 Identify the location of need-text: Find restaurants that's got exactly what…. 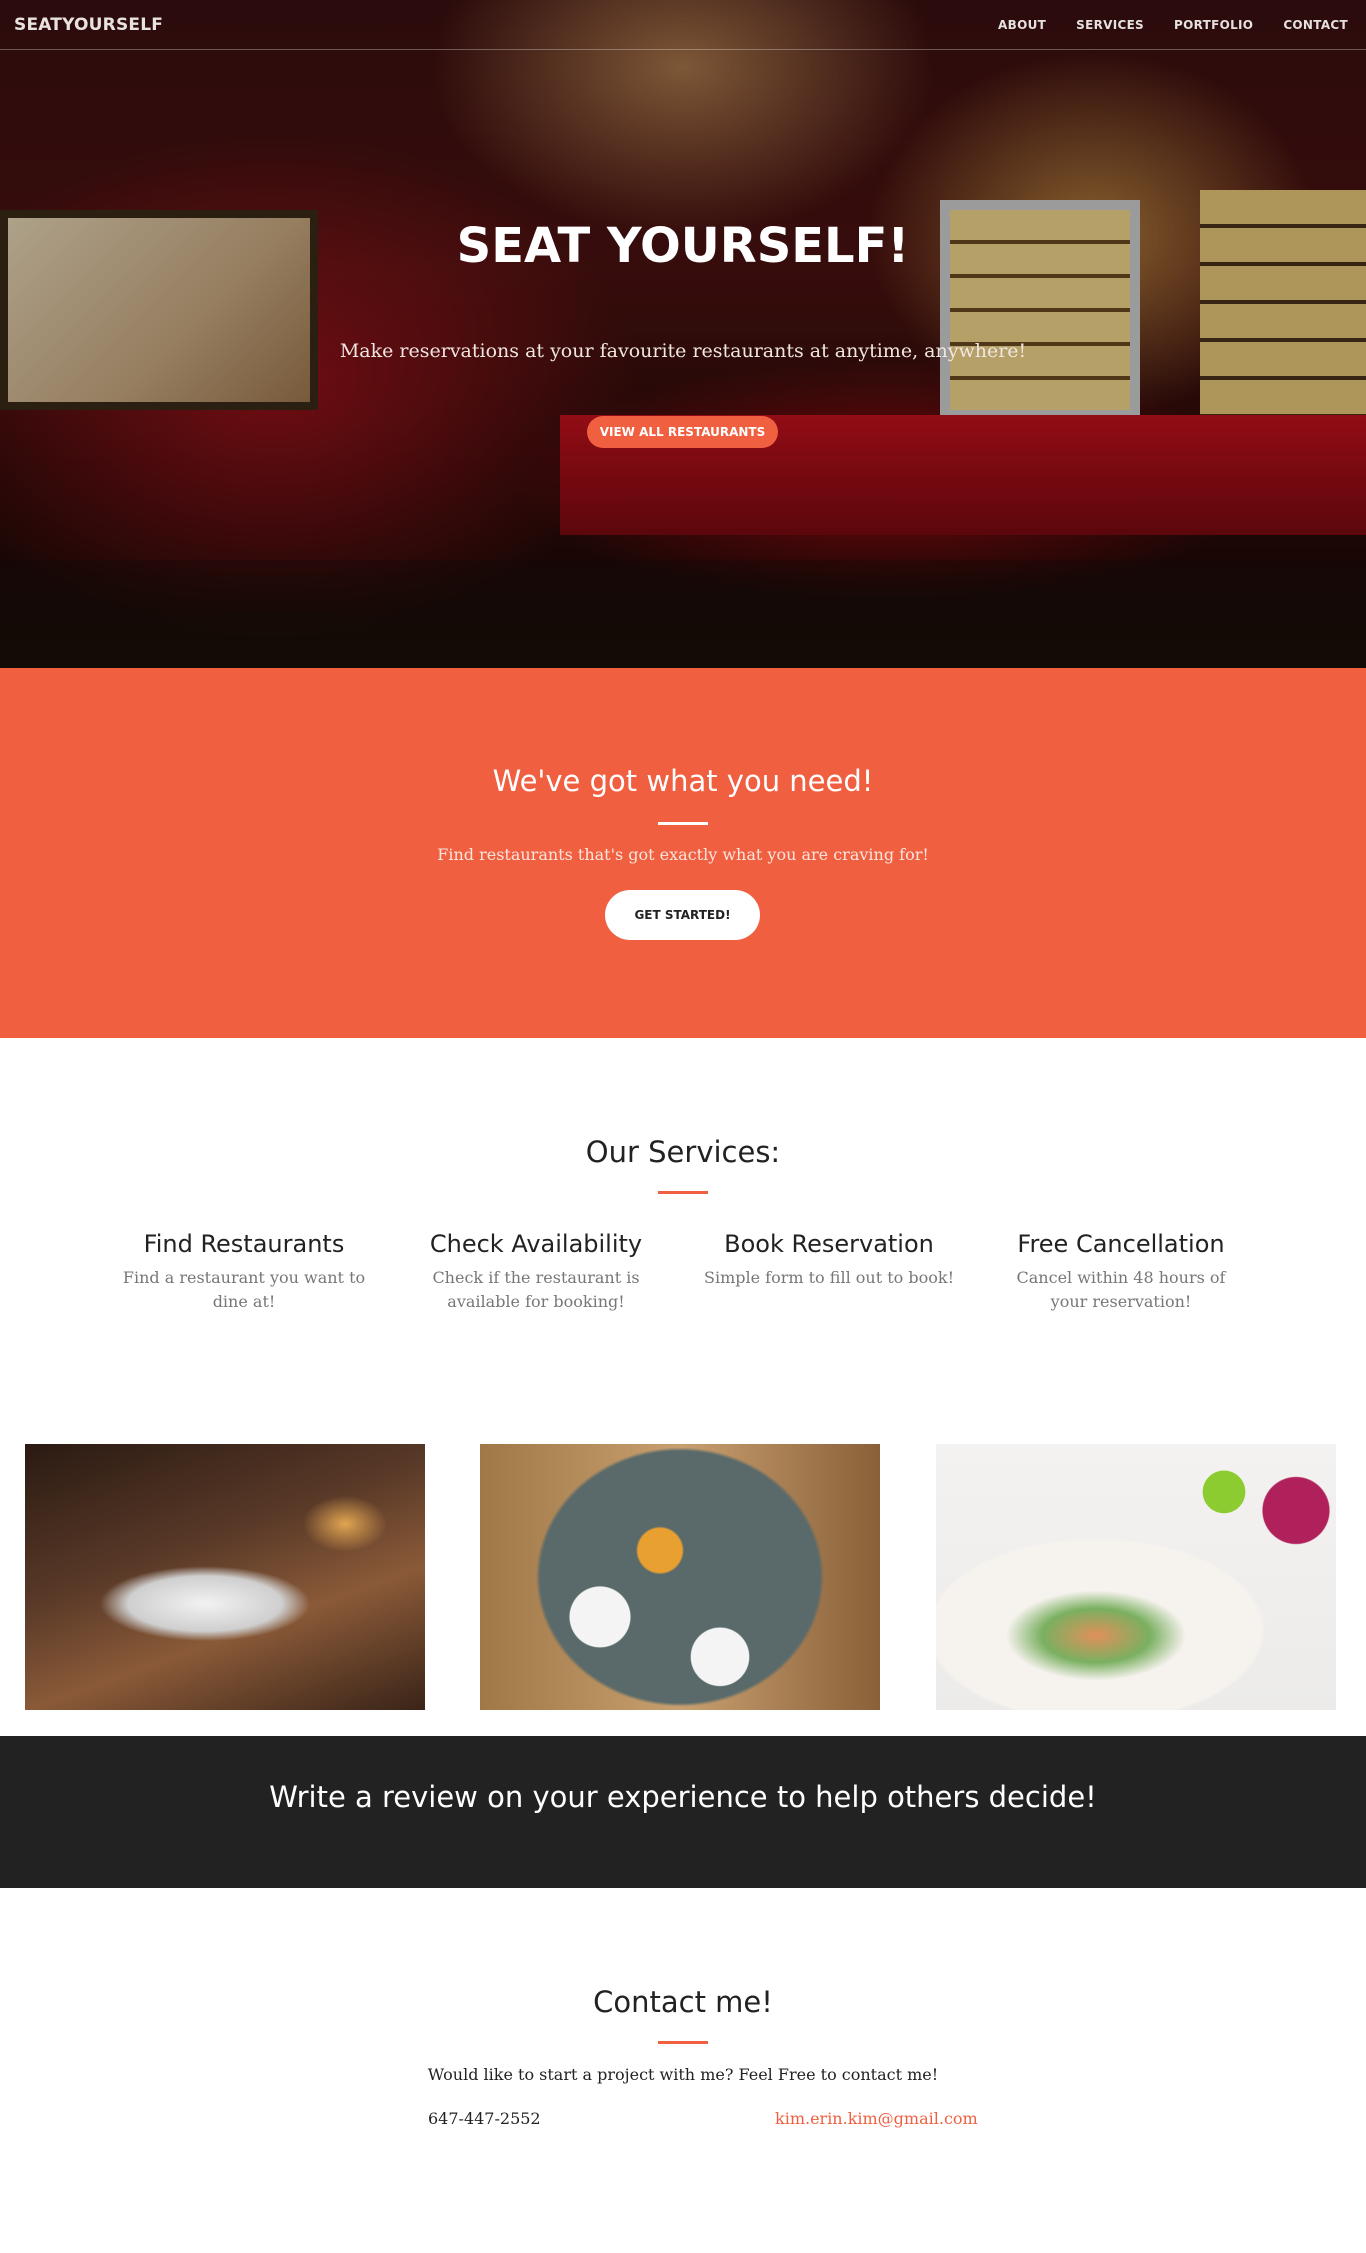
(683, 854).